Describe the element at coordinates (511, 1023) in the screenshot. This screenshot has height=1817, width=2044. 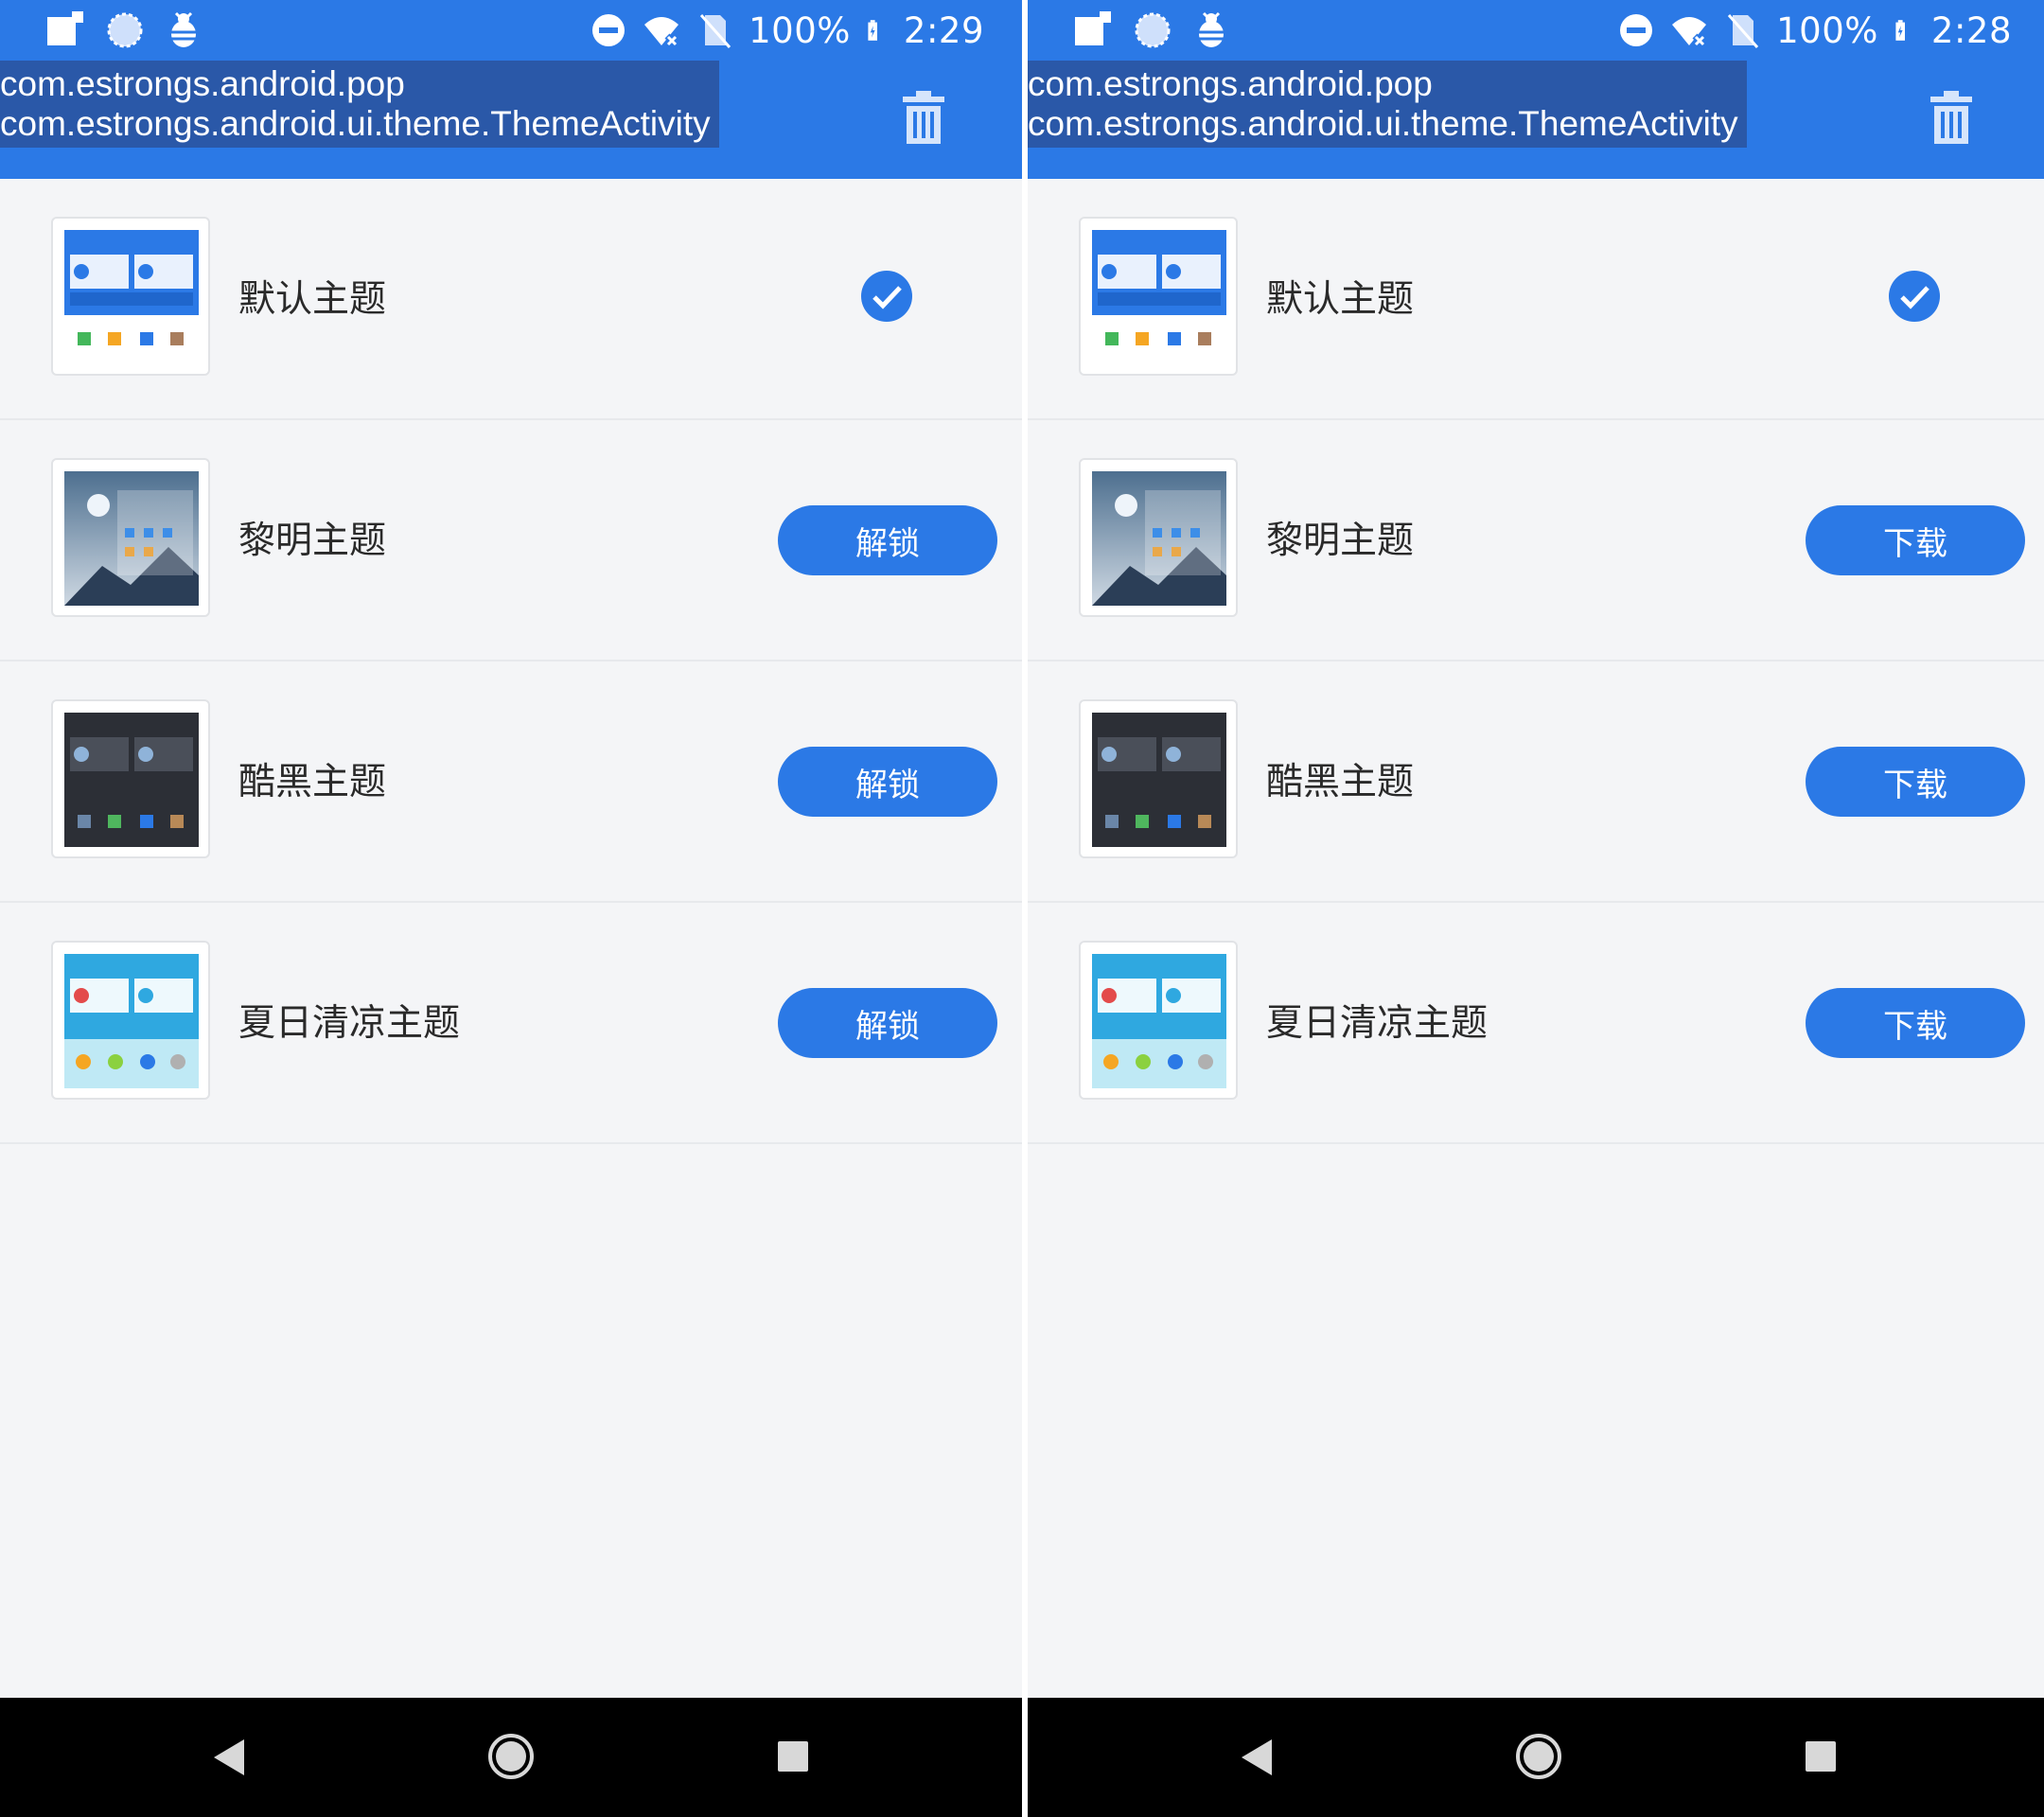
I see `theme-row-summer: 夏日清凉主题 解锁` at that location.